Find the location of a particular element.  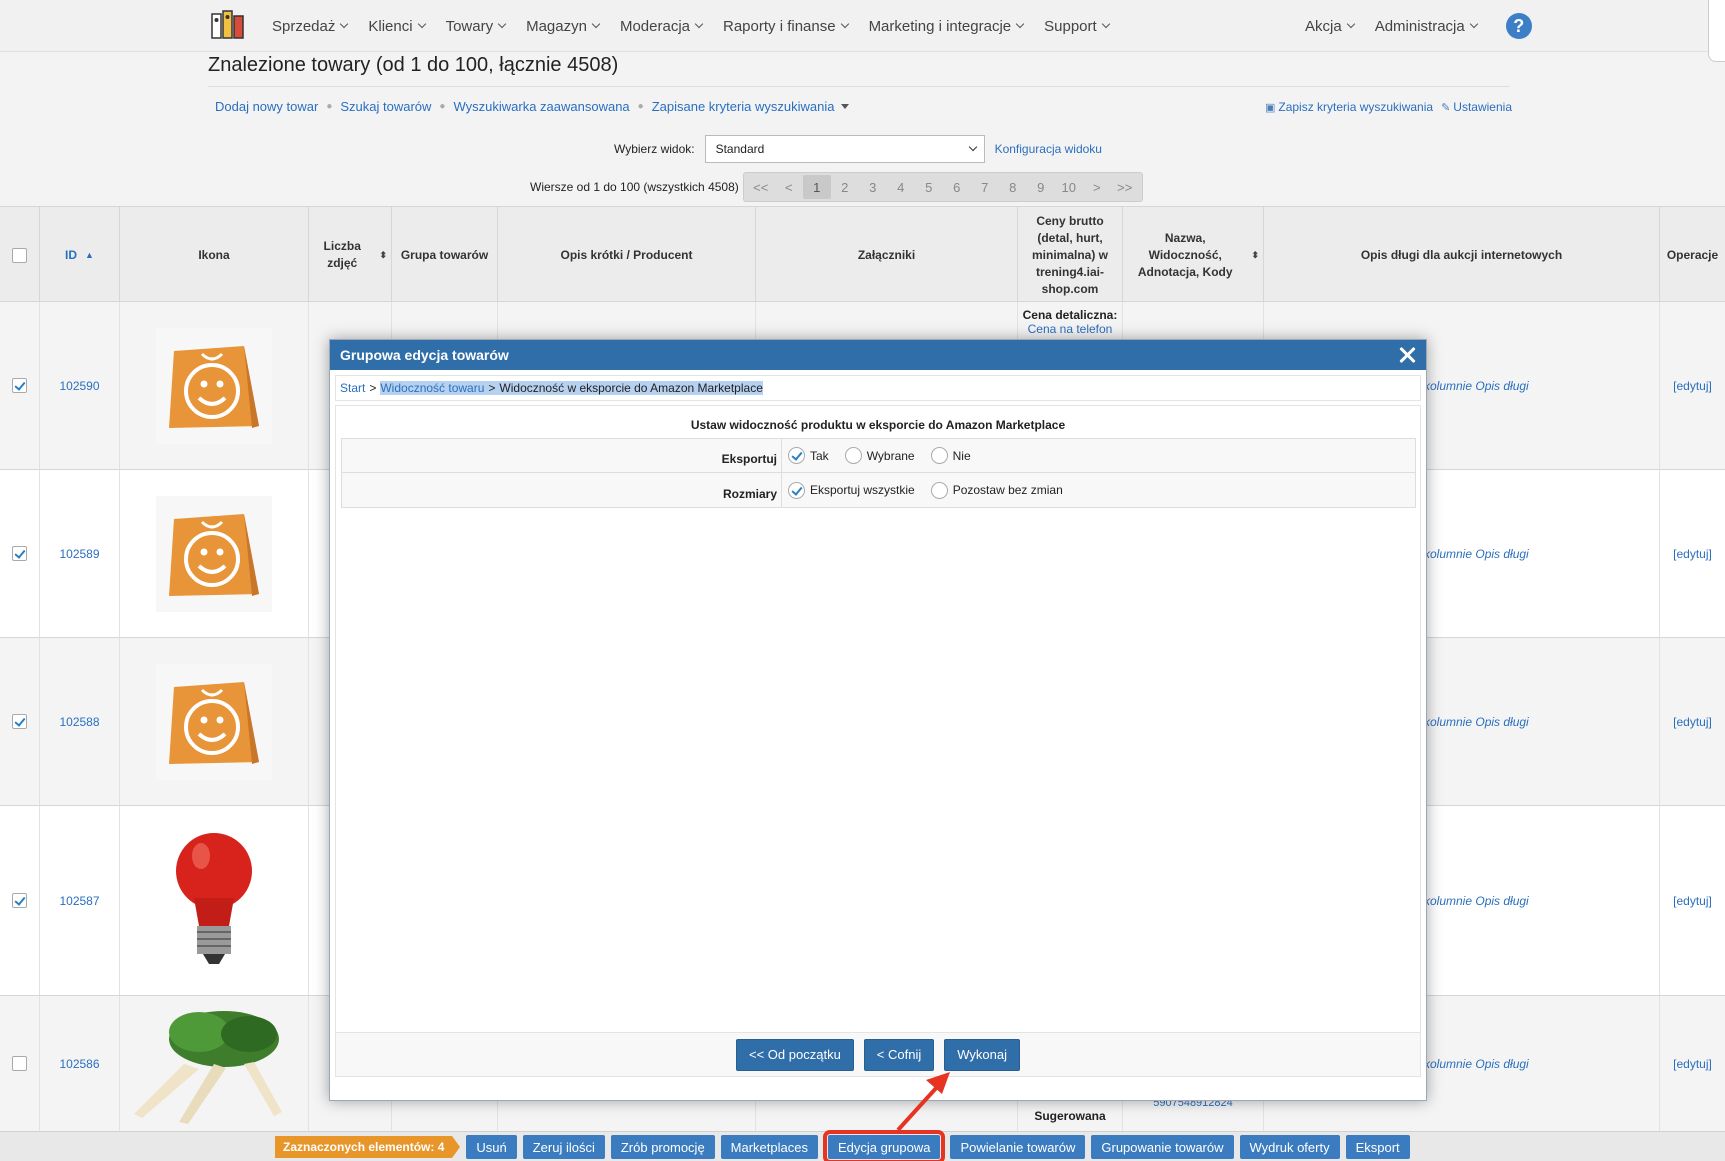

row-id: 102586 is located at coordinates (80, 1063).